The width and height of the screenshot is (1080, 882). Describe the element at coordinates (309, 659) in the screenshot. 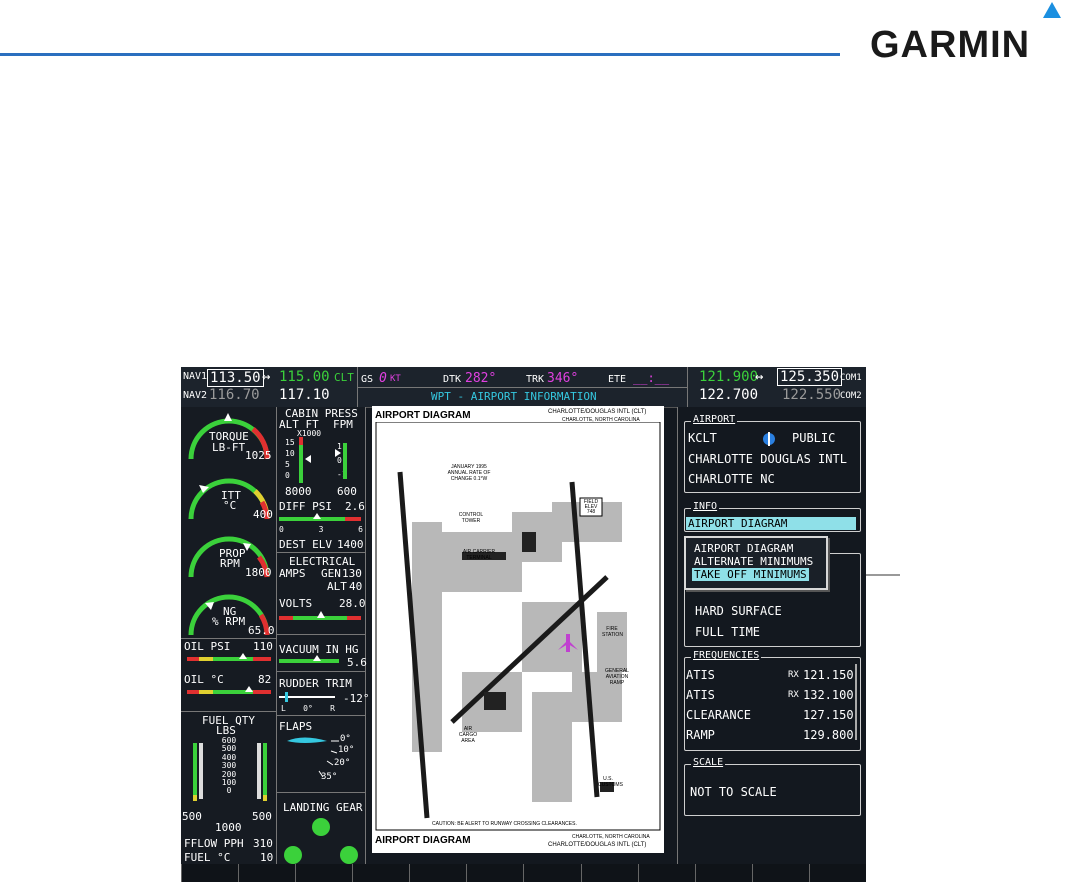

I see `vacuum-bar` at that location.